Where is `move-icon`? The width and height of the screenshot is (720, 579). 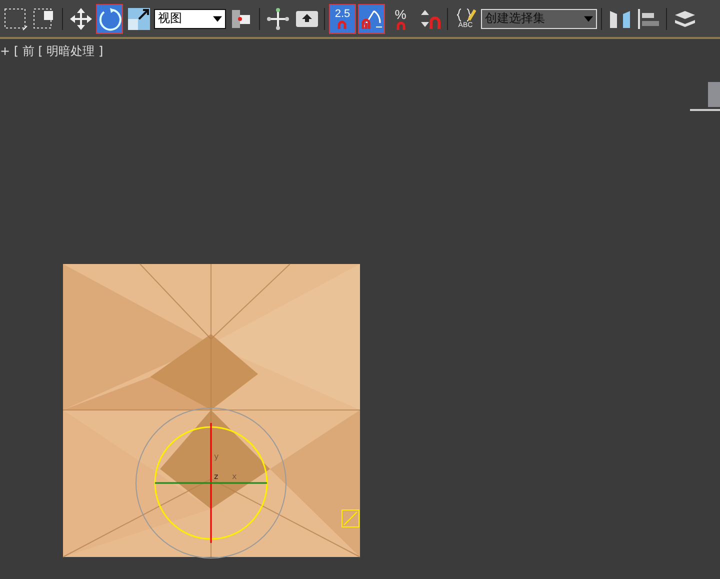 move-icon is located at coordinates (80, 18).